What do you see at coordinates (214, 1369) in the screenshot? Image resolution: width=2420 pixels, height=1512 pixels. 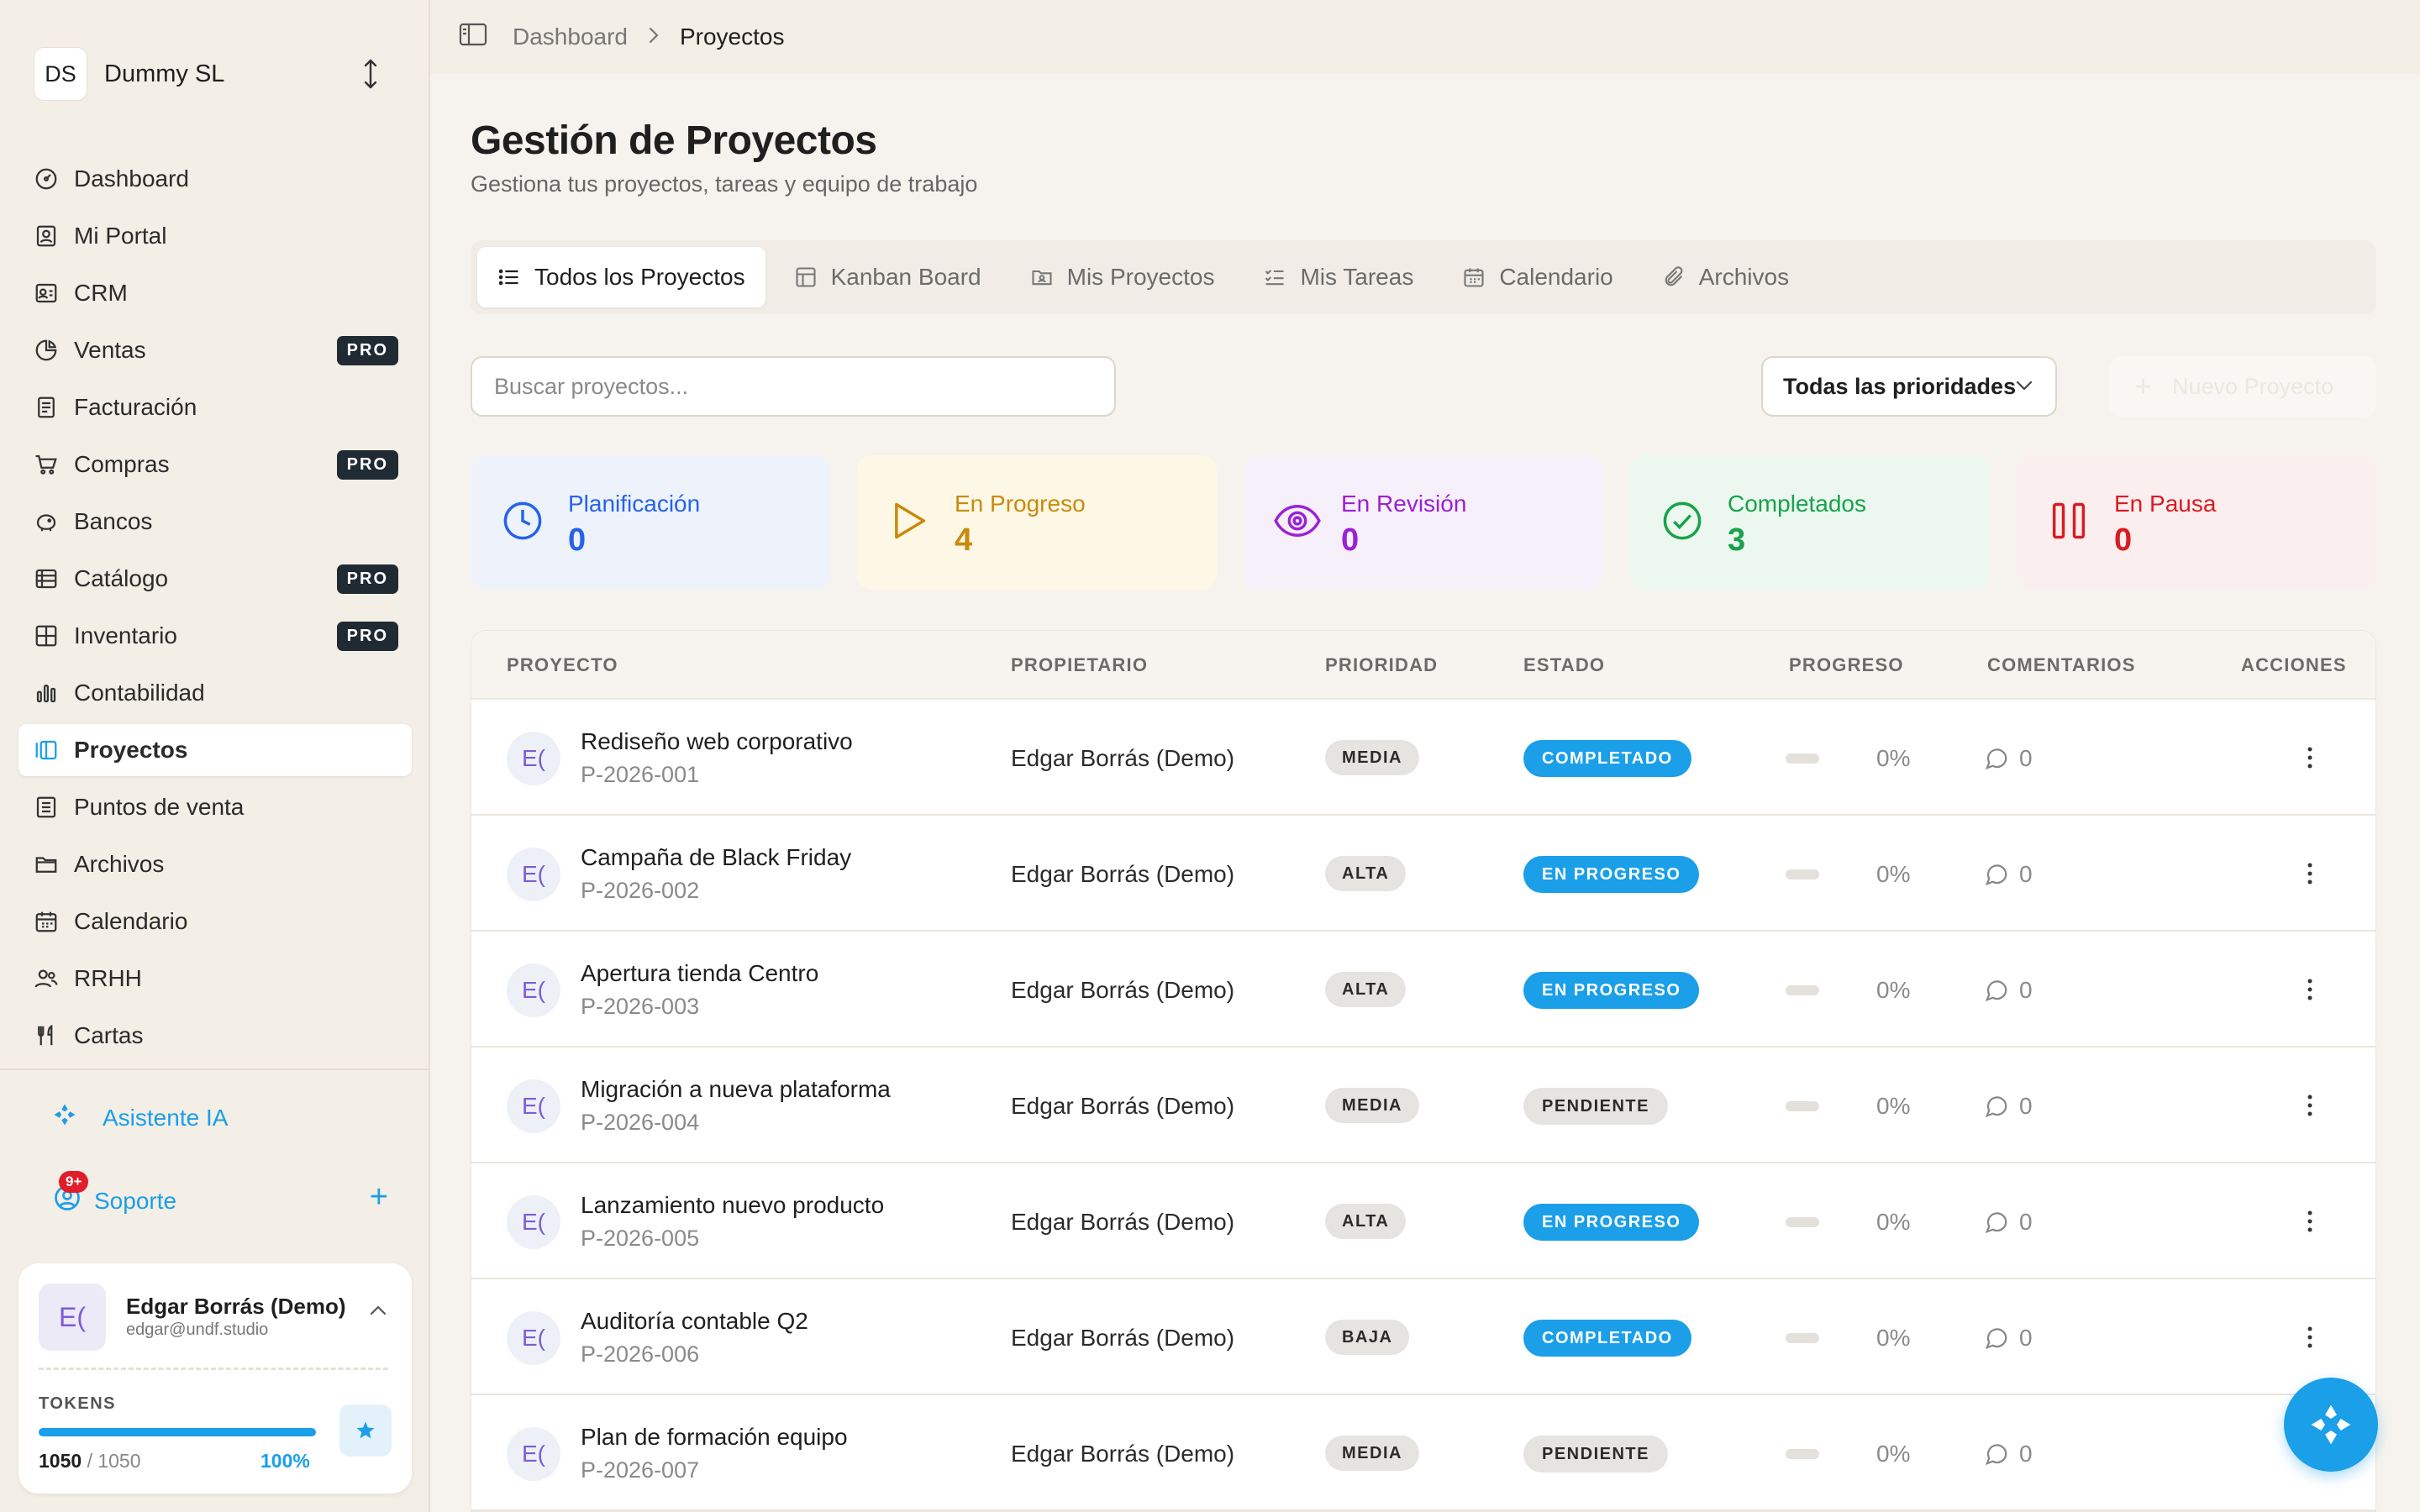 I see `card-divider` at bounding box center [214, 1369].